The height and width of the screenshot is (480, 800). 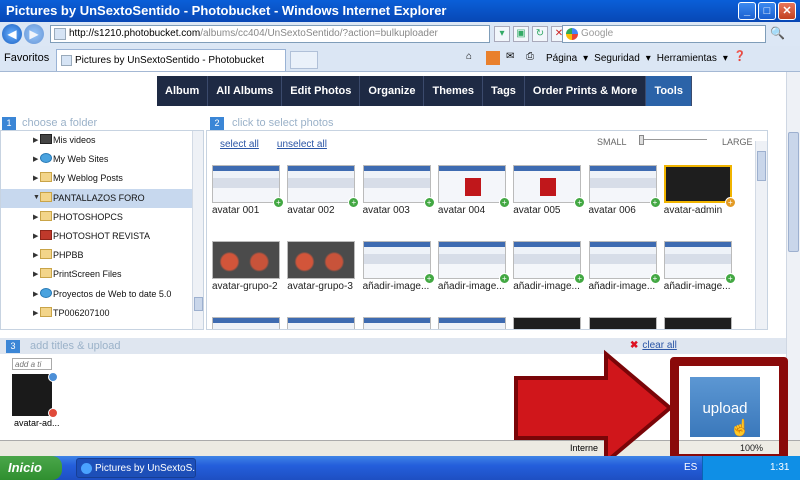 What do you see at coordinates (102, 255) in the screenshot?
I see `folder-item: ▶ PHPBB` at bounding box center [102, 255].